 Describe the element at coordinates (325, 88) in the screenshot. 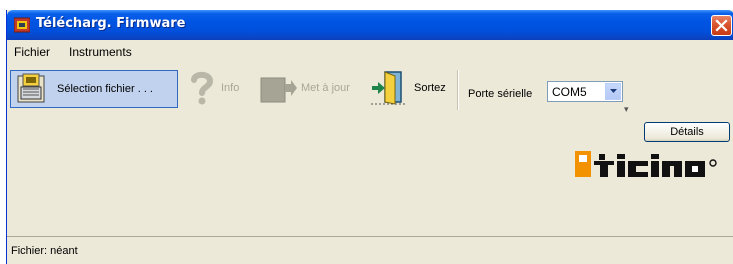

I see `update-label: Met à jour` at that location.